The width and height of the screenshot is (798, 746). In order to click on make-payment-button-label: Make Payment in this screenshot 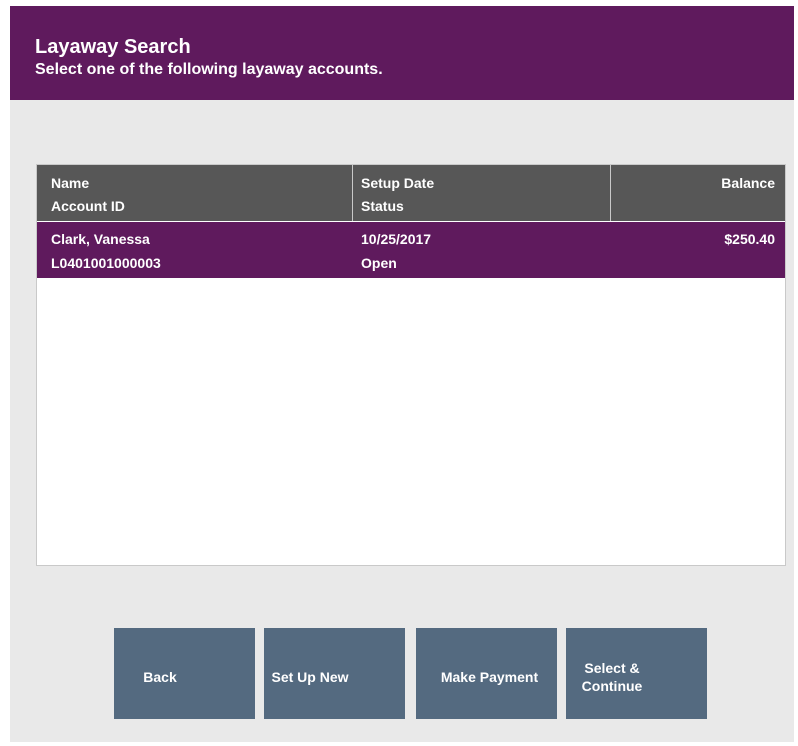, I will do `click(489, 676)`.